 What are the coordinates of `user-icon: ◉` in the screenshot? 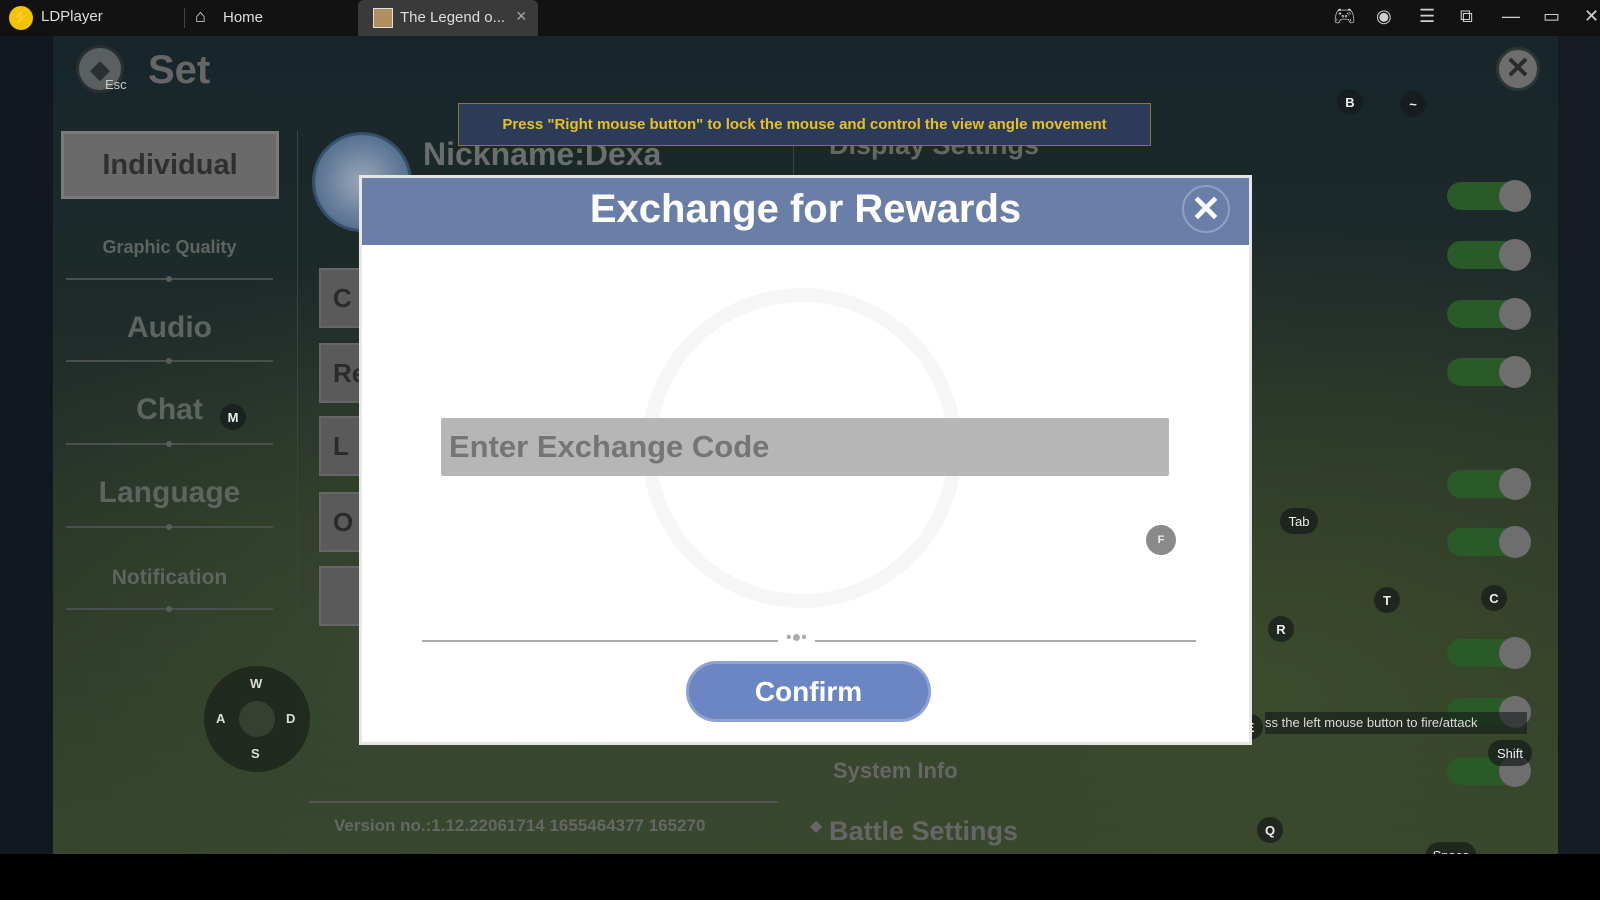 It's located at (1384, 16).